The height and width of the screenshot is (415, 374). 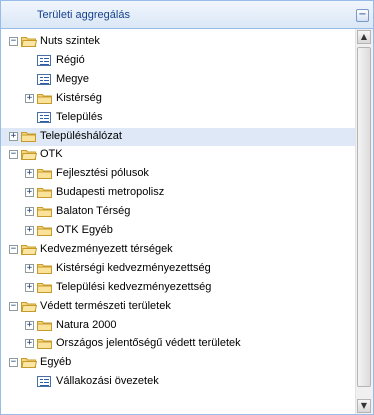 I want to click on tree-node: + Települési kedvezményezettség, so click(x=178, y=288).